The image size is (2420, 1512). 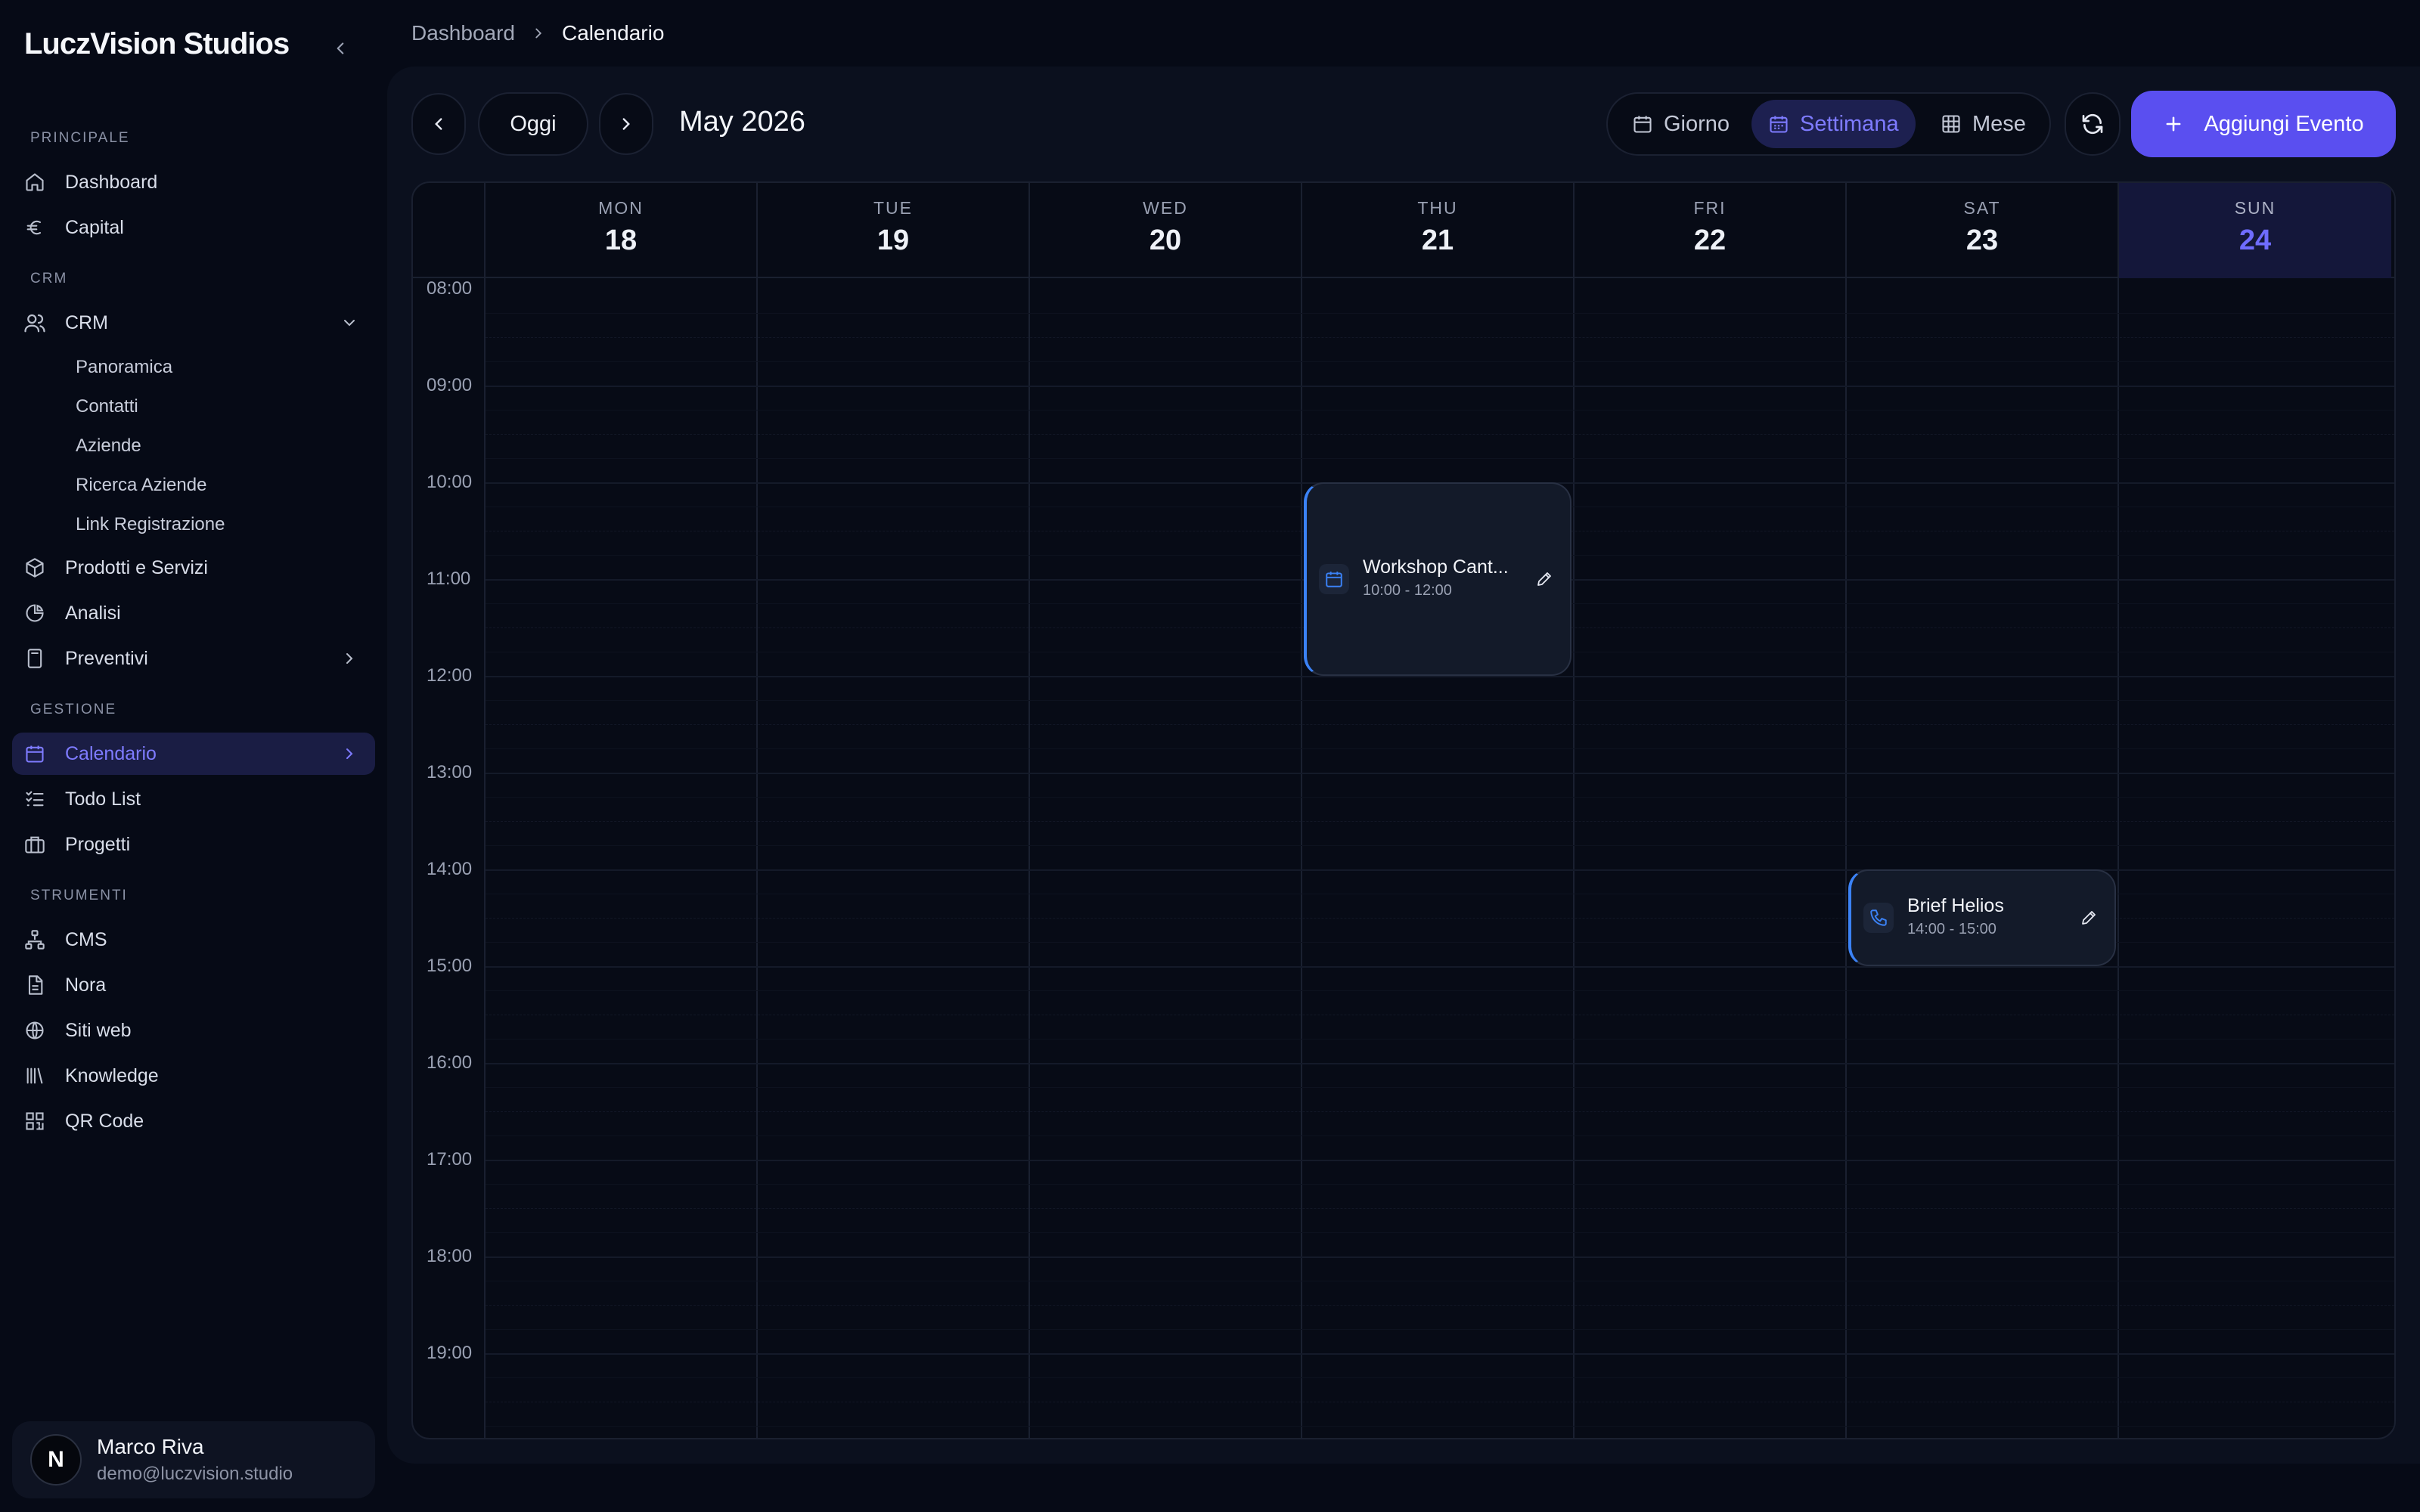 I want to click on sidebar-subitem-contatti: Contatti, so click(x=107, y=407).